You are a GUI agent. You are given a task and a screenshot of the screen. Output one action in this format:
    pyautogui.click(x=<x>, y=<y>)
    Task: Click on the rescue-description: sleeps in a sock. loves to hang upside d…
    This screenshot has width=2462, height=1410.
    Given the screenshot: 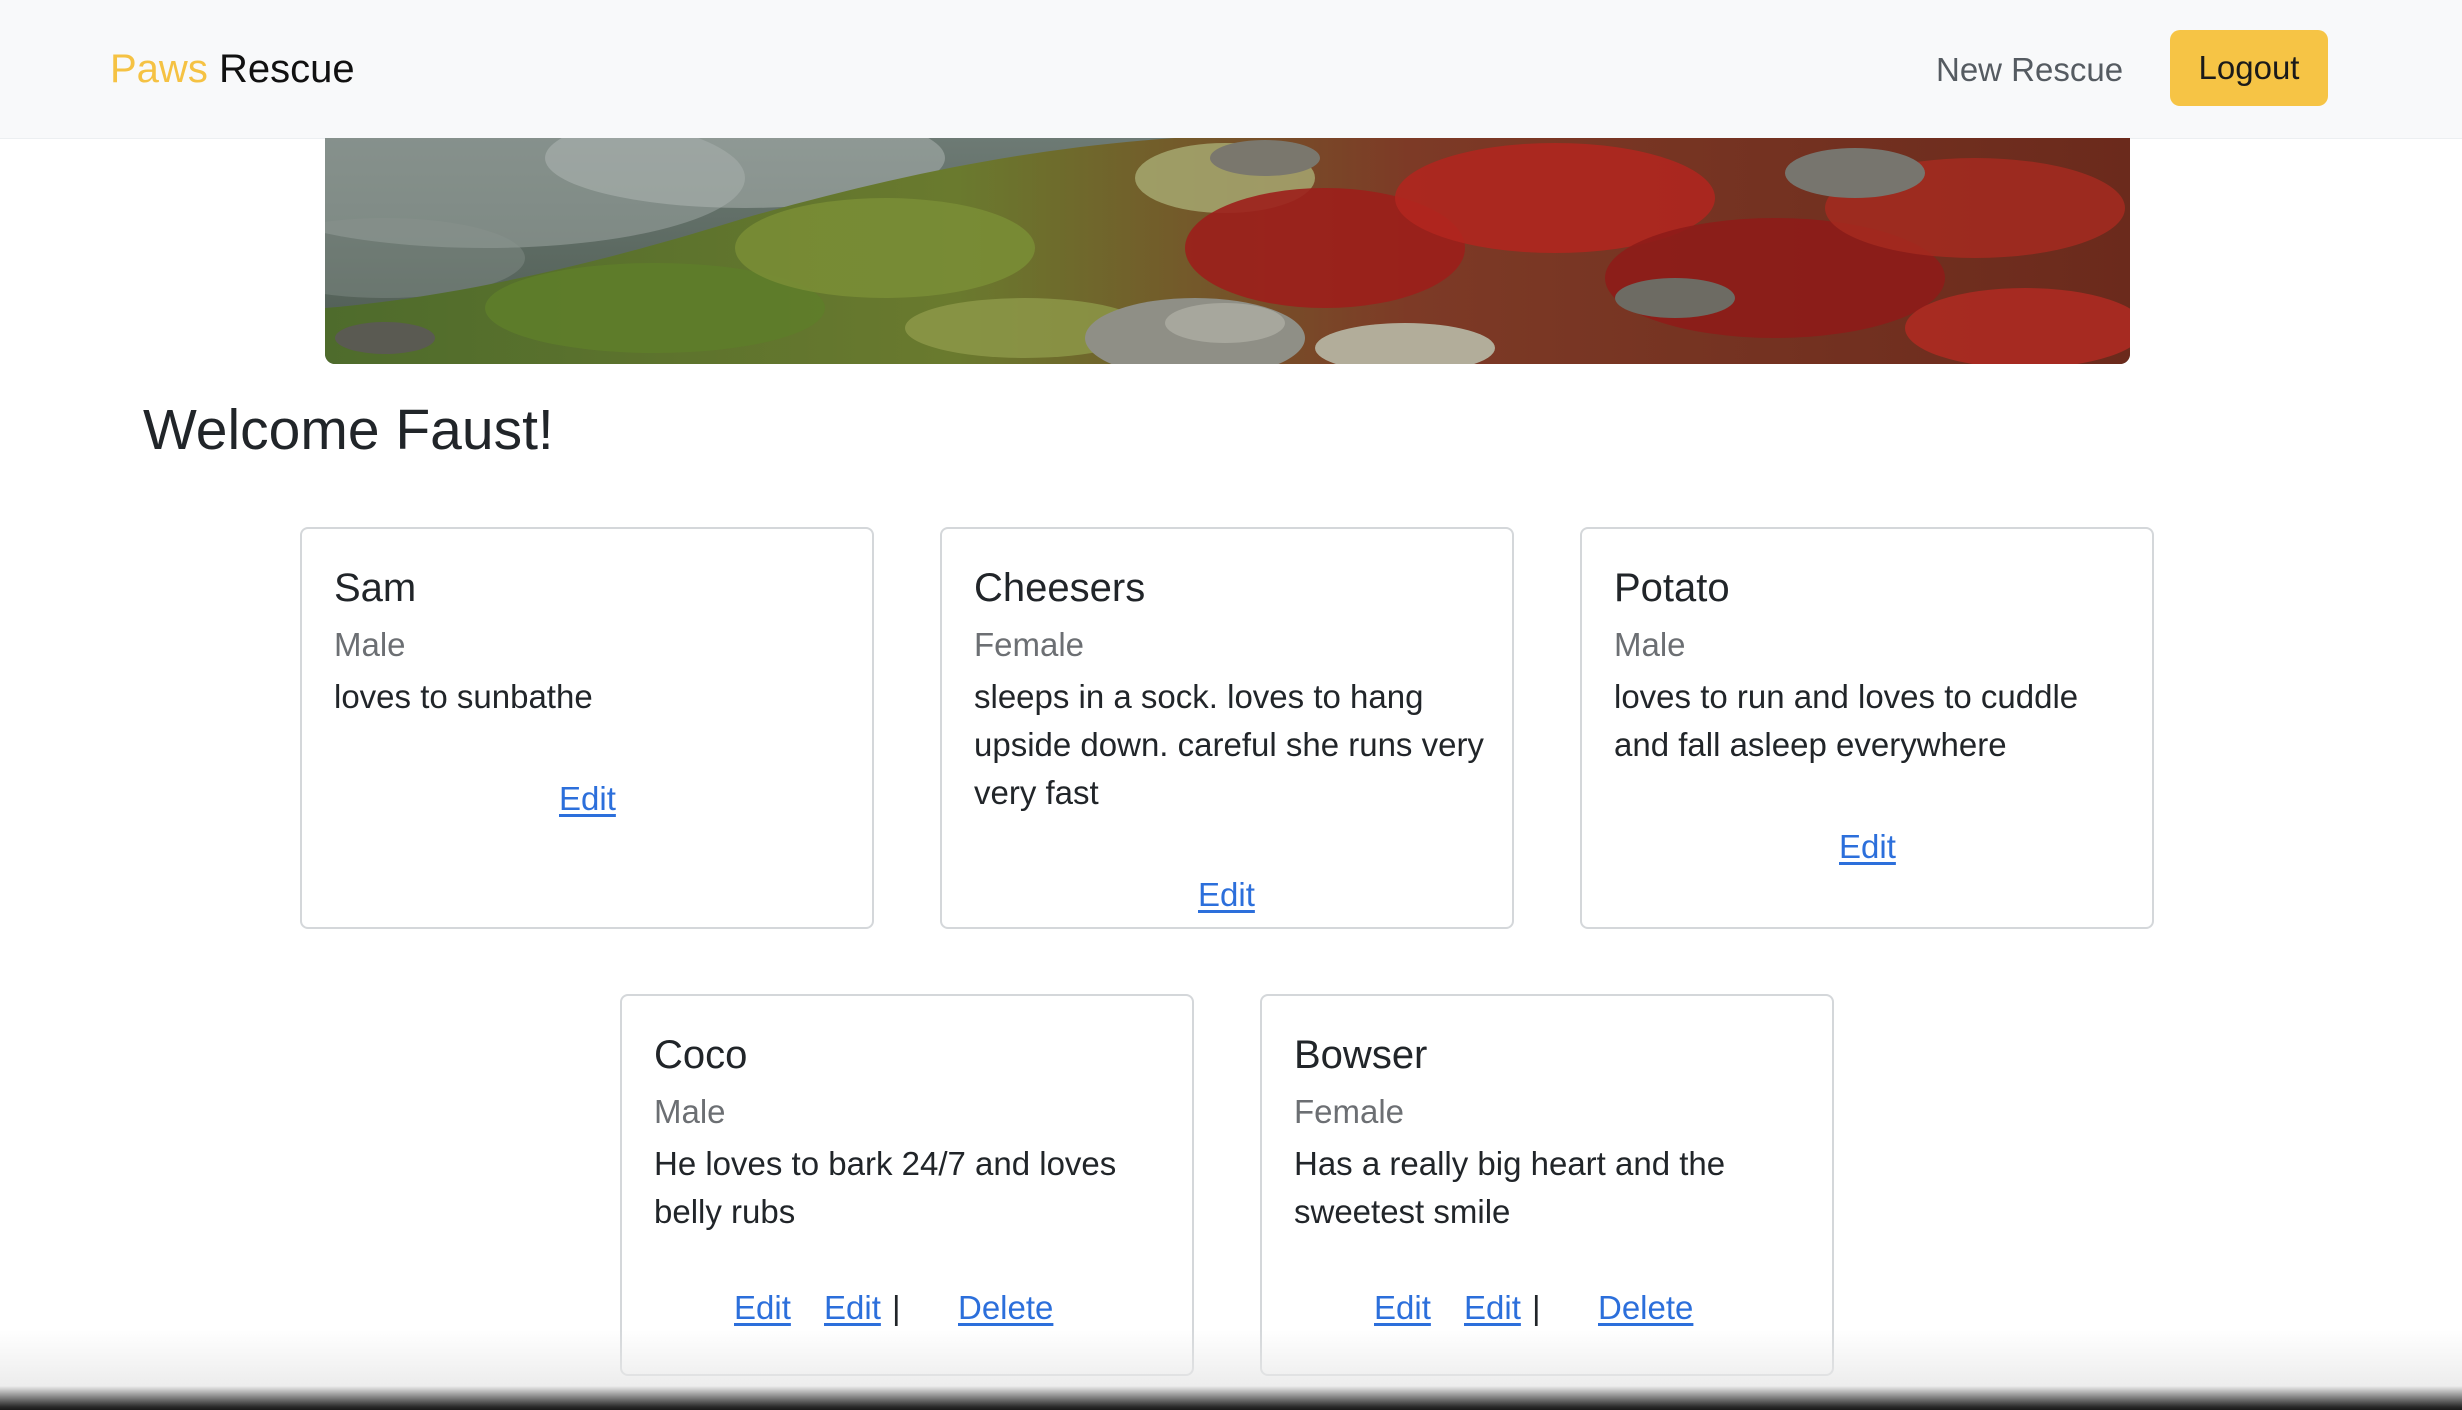 What is the action you would take?
    pyautogui.click(x=1229, y=744)
    